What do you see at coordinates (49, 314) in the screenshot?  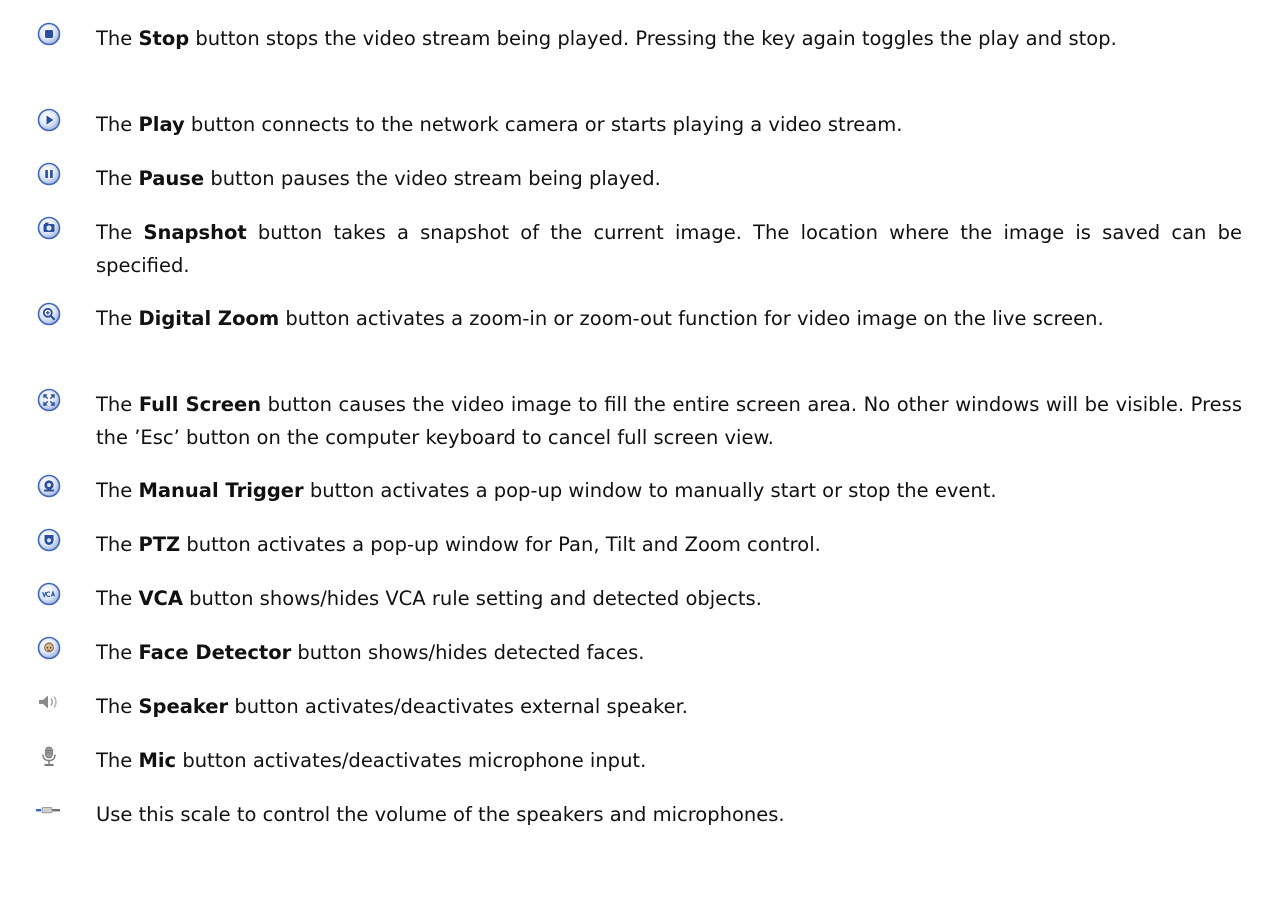 I see `digital-zoom-button-icon` at bounding box center [49, 314].